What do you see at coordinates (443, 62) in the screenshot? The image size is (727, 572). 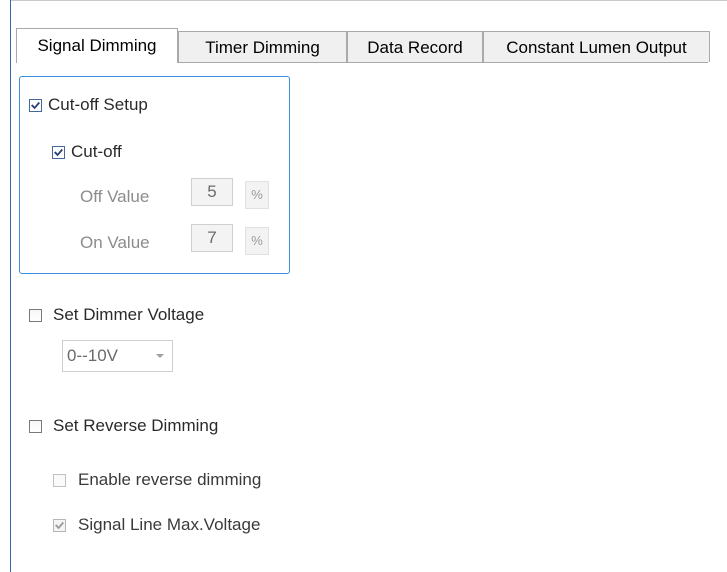 I see `tab-underline` at bounding box center [443, 62].